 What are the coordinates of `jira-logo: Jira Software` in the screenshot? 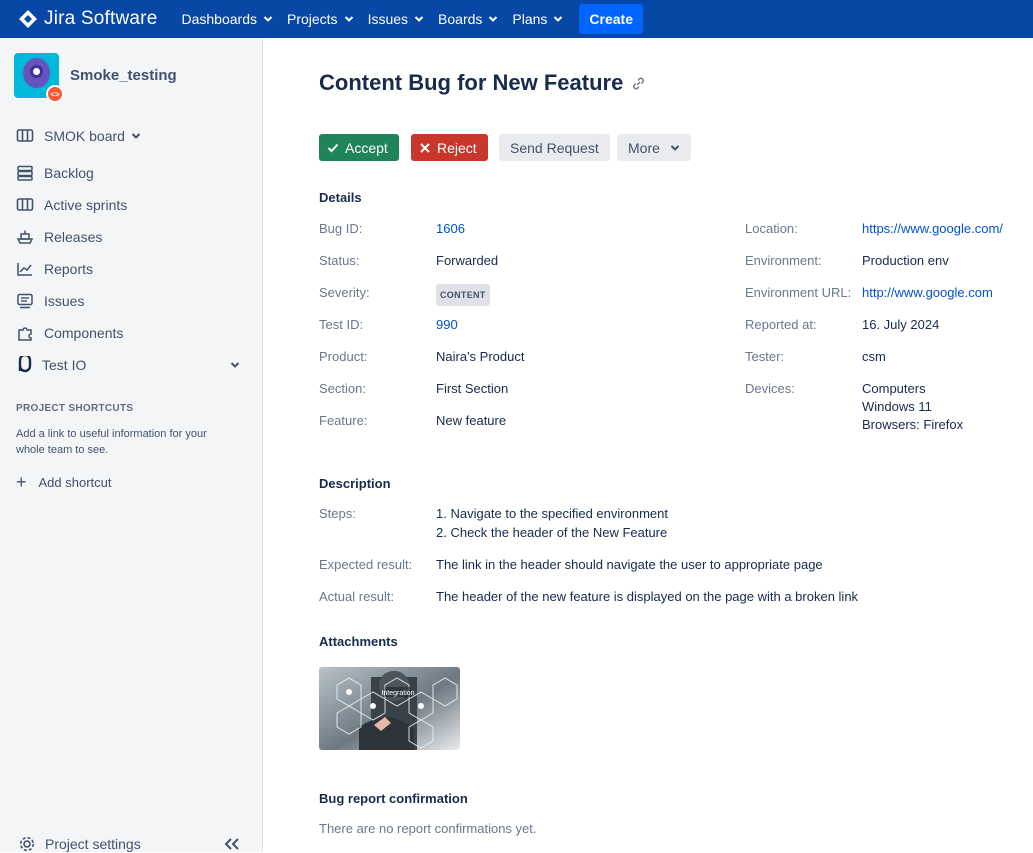 It's located at (87, 19).